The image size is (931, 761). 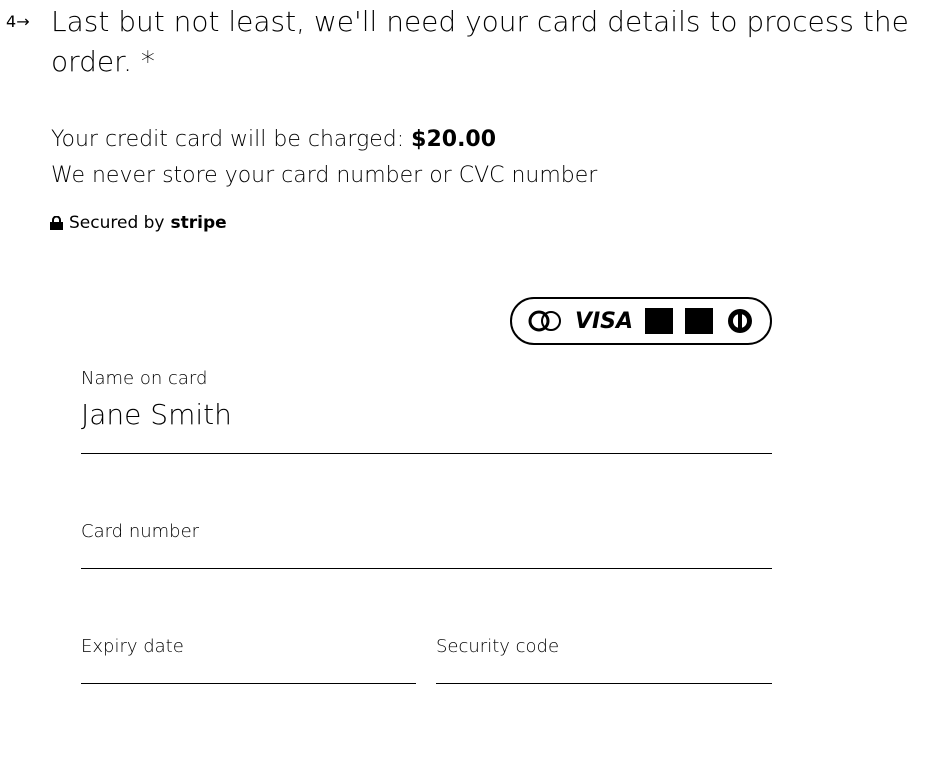 I want to click on stripe-logo: stripe, so click(x=198, y=223).